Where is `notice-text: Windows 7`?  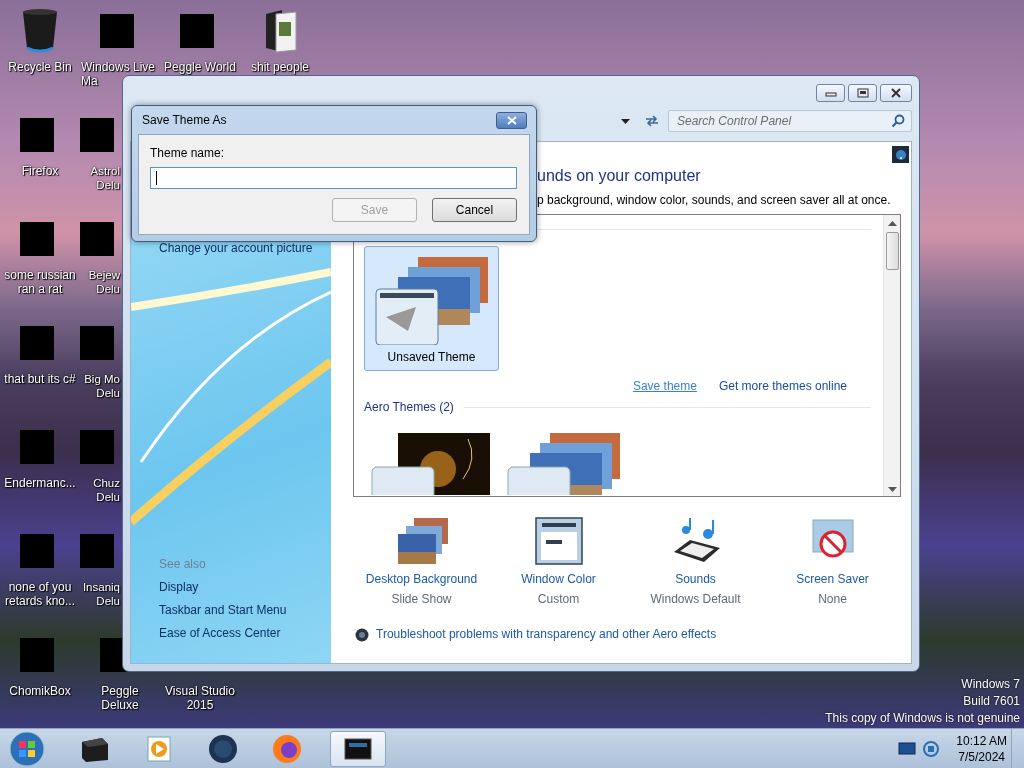 notice-text: Windows 7 is located at coordinates (990, 684).